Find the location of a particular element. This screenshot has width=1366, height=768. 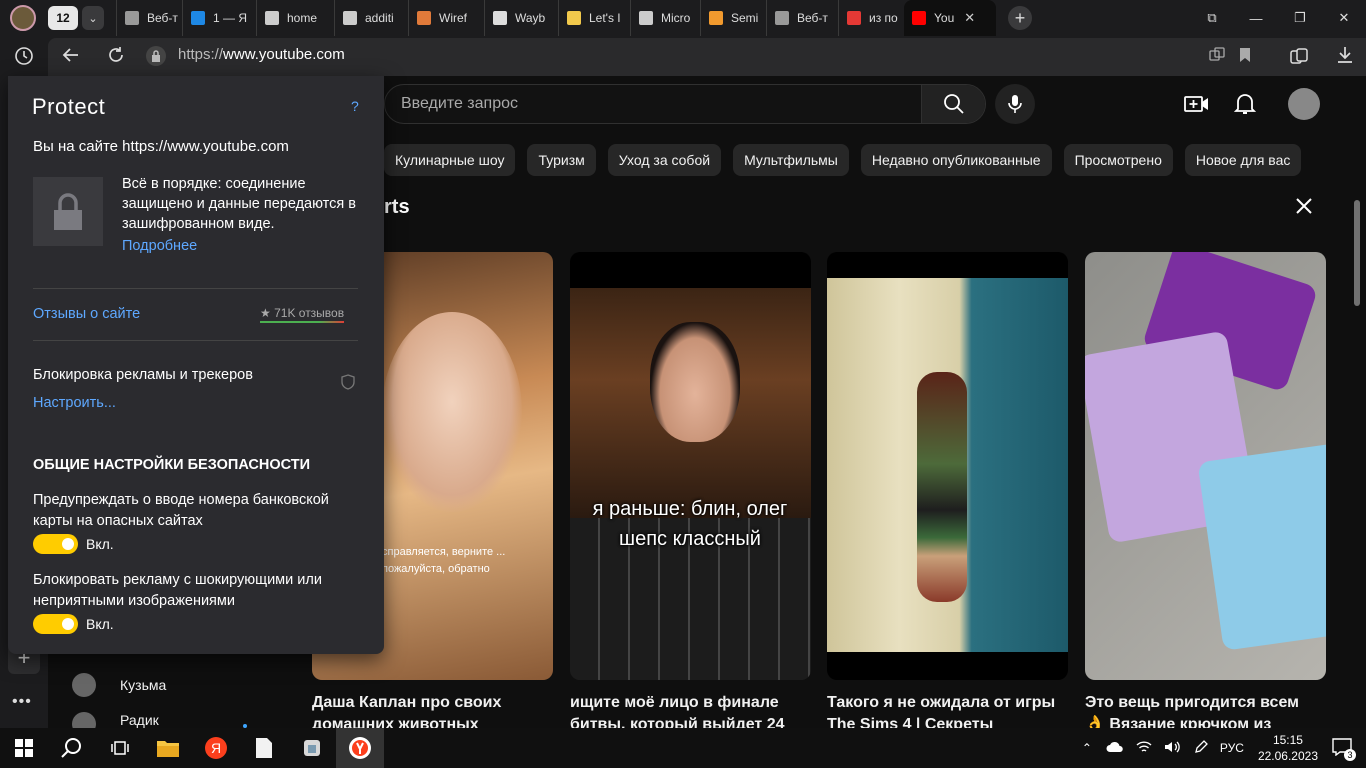

category-chip: Новое для вас is located at coordinates (1243, 160).